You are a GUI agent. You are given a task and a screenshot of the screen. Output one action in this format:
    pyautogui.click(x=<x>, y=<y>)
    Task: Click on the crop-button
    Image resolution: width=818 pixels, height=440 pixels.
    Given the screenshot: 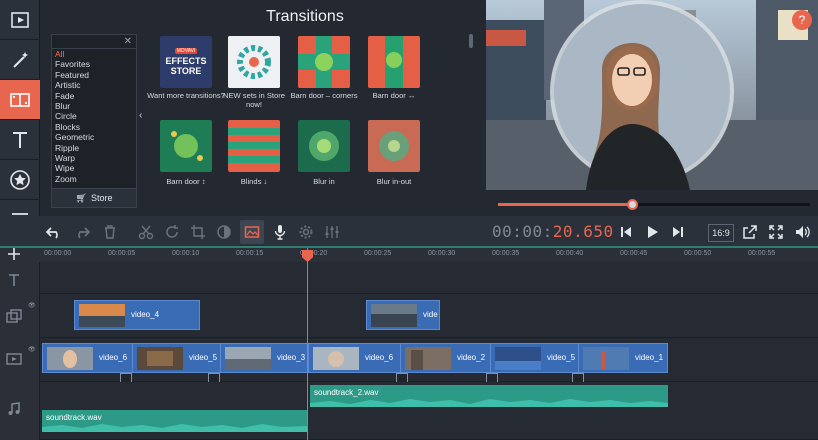 What is the action you would take?
    pyautogui.click(x=198, y=232)
    